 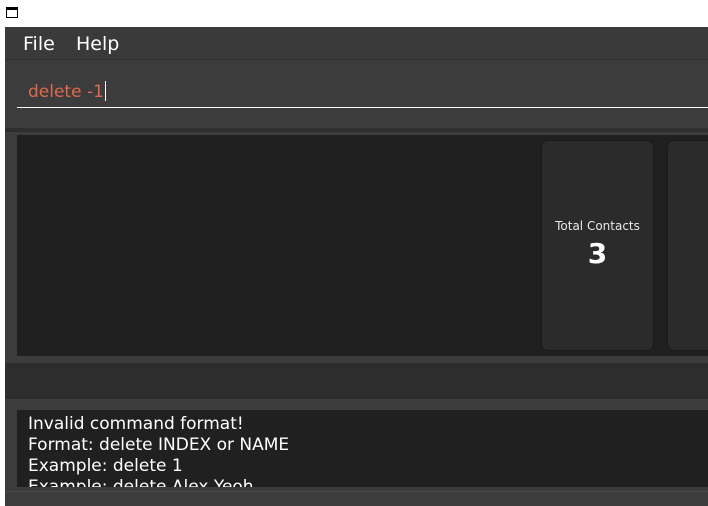 What do you see at coordinates (12, 12) in the screenshot?
I see `window-icon` at bounding box center [12, 12].